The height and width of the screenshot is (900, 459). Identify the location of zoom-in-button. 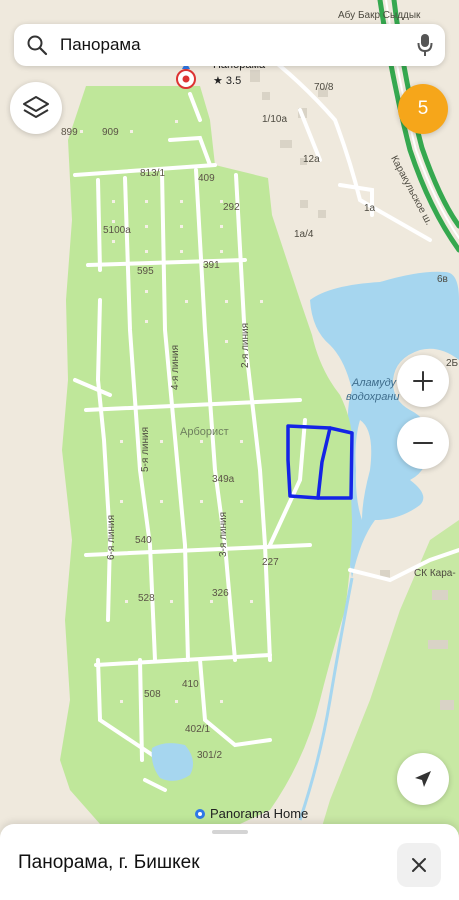
(423, 381).